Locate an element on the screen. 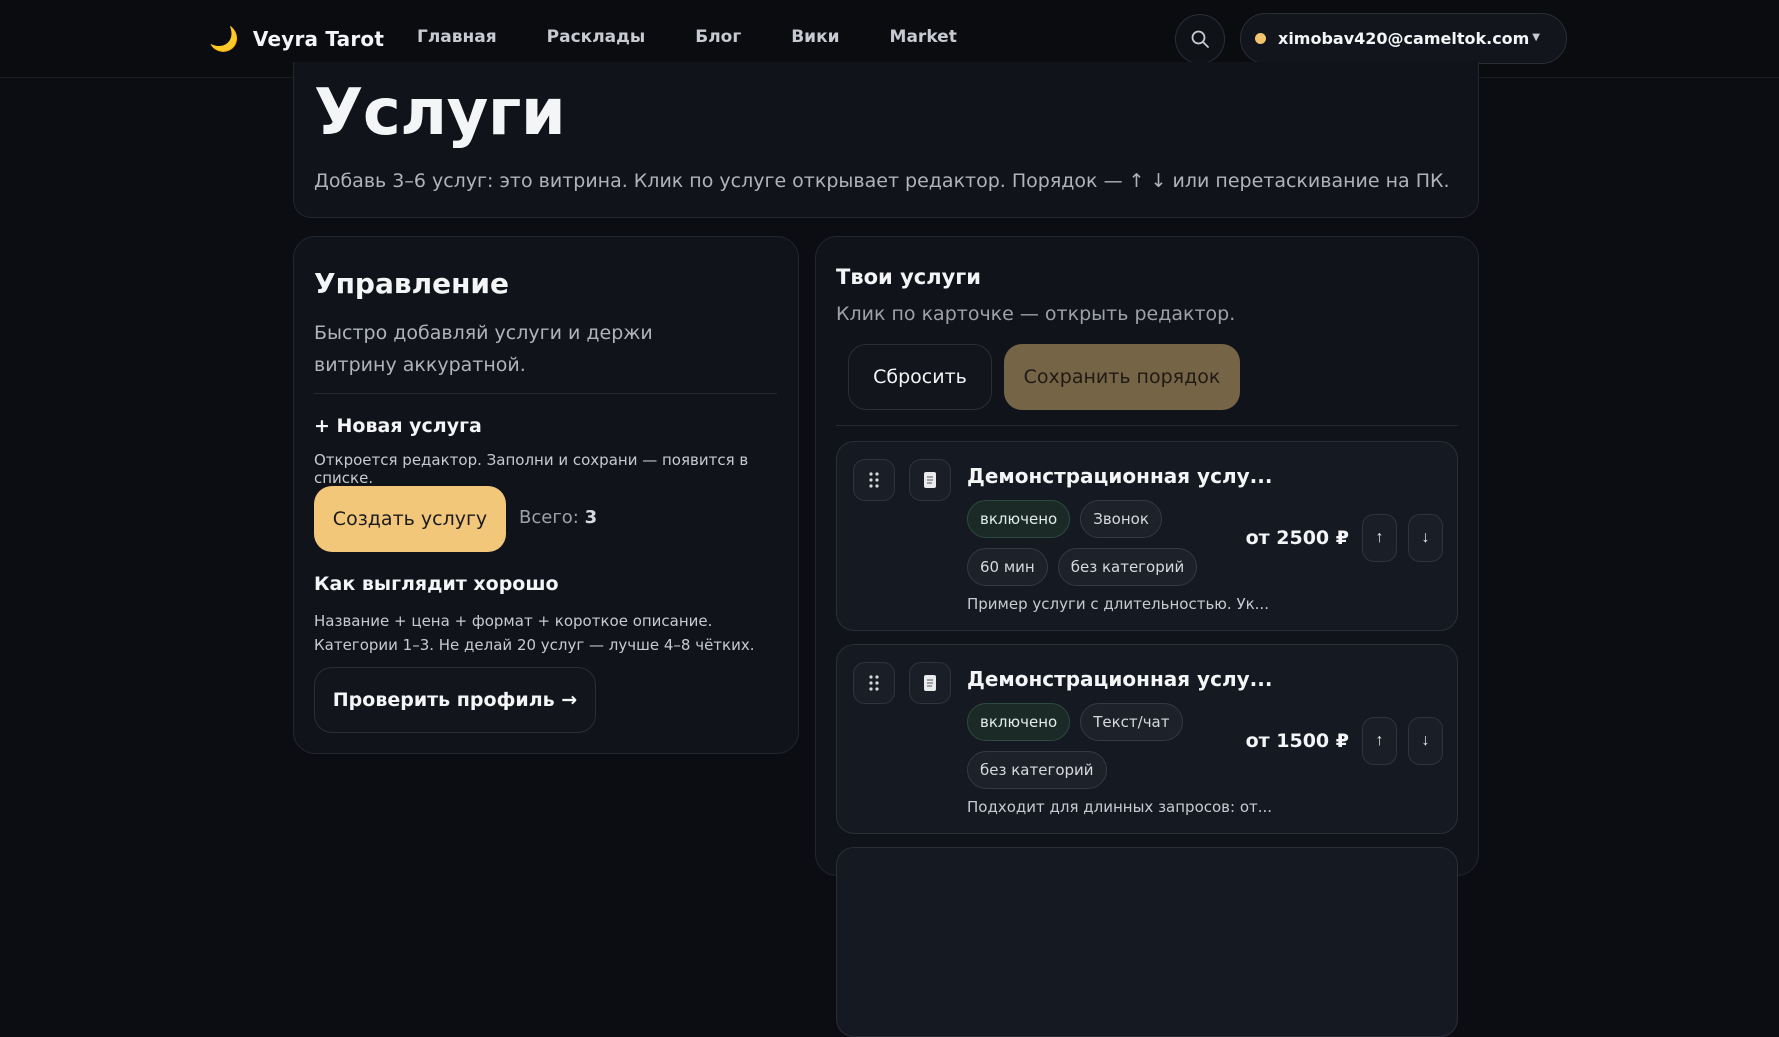 Image resolution: width=1779 pixels, height=1037 pixels. nav-item-home: Главная is located at coordinates (457, 37).